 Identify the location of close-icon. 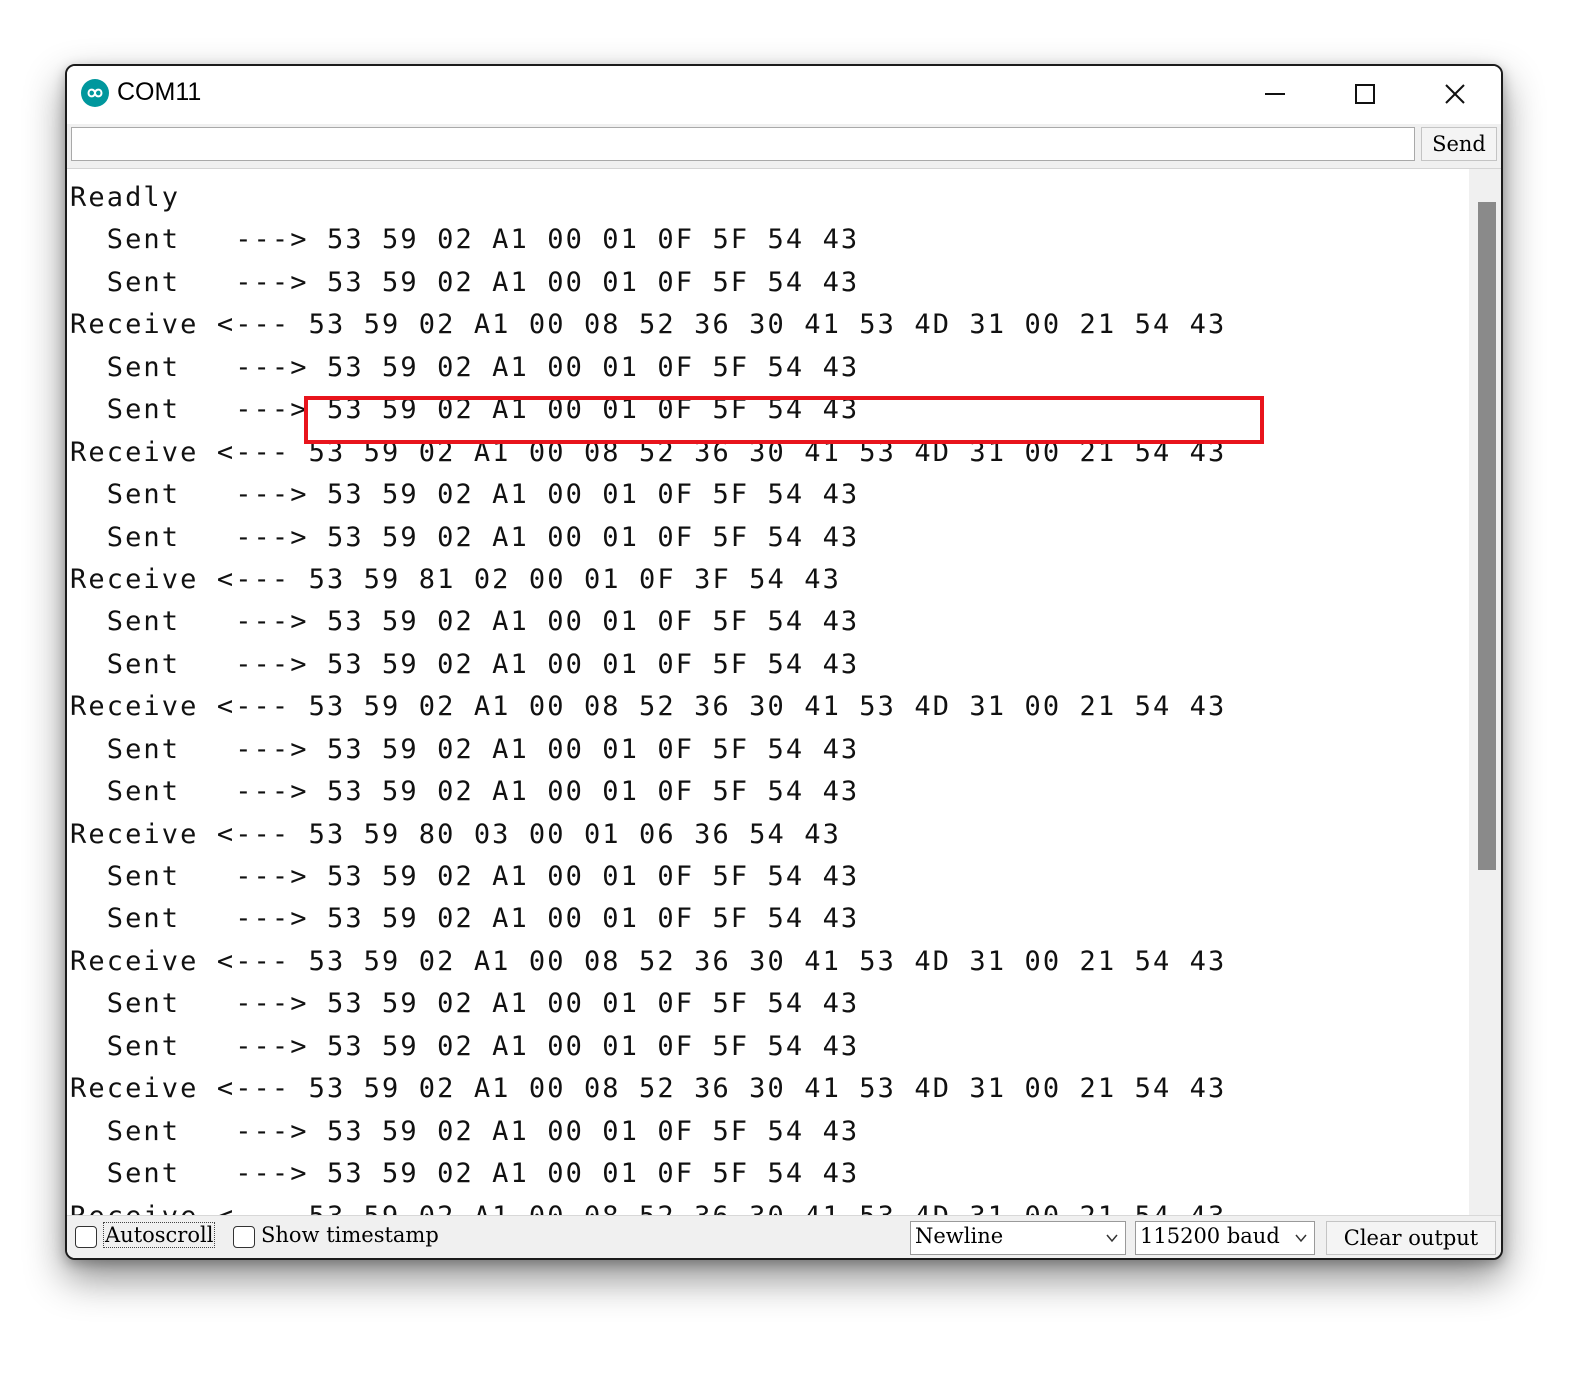
(1455, 94).